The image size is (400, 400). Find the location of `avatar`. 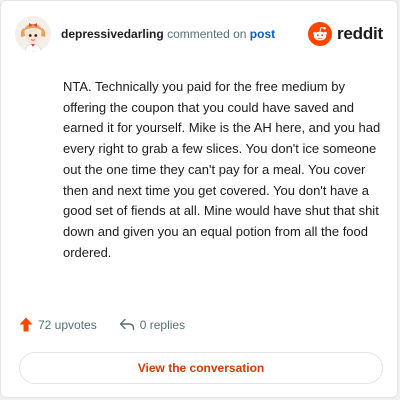

avatar is located at coordinates (33, 34).